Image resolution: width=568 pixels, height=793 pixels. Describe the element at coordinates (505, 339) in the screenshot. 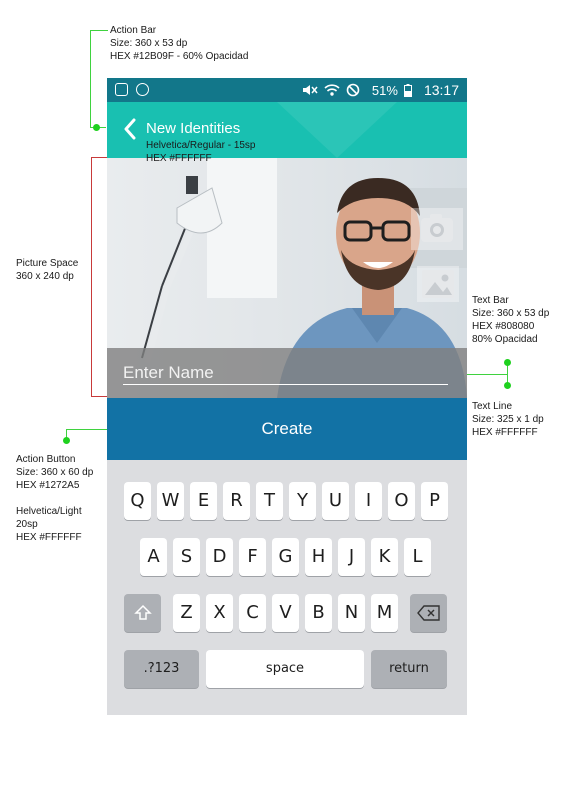

I see `annotation-line: 80% Opacidad` at that location.